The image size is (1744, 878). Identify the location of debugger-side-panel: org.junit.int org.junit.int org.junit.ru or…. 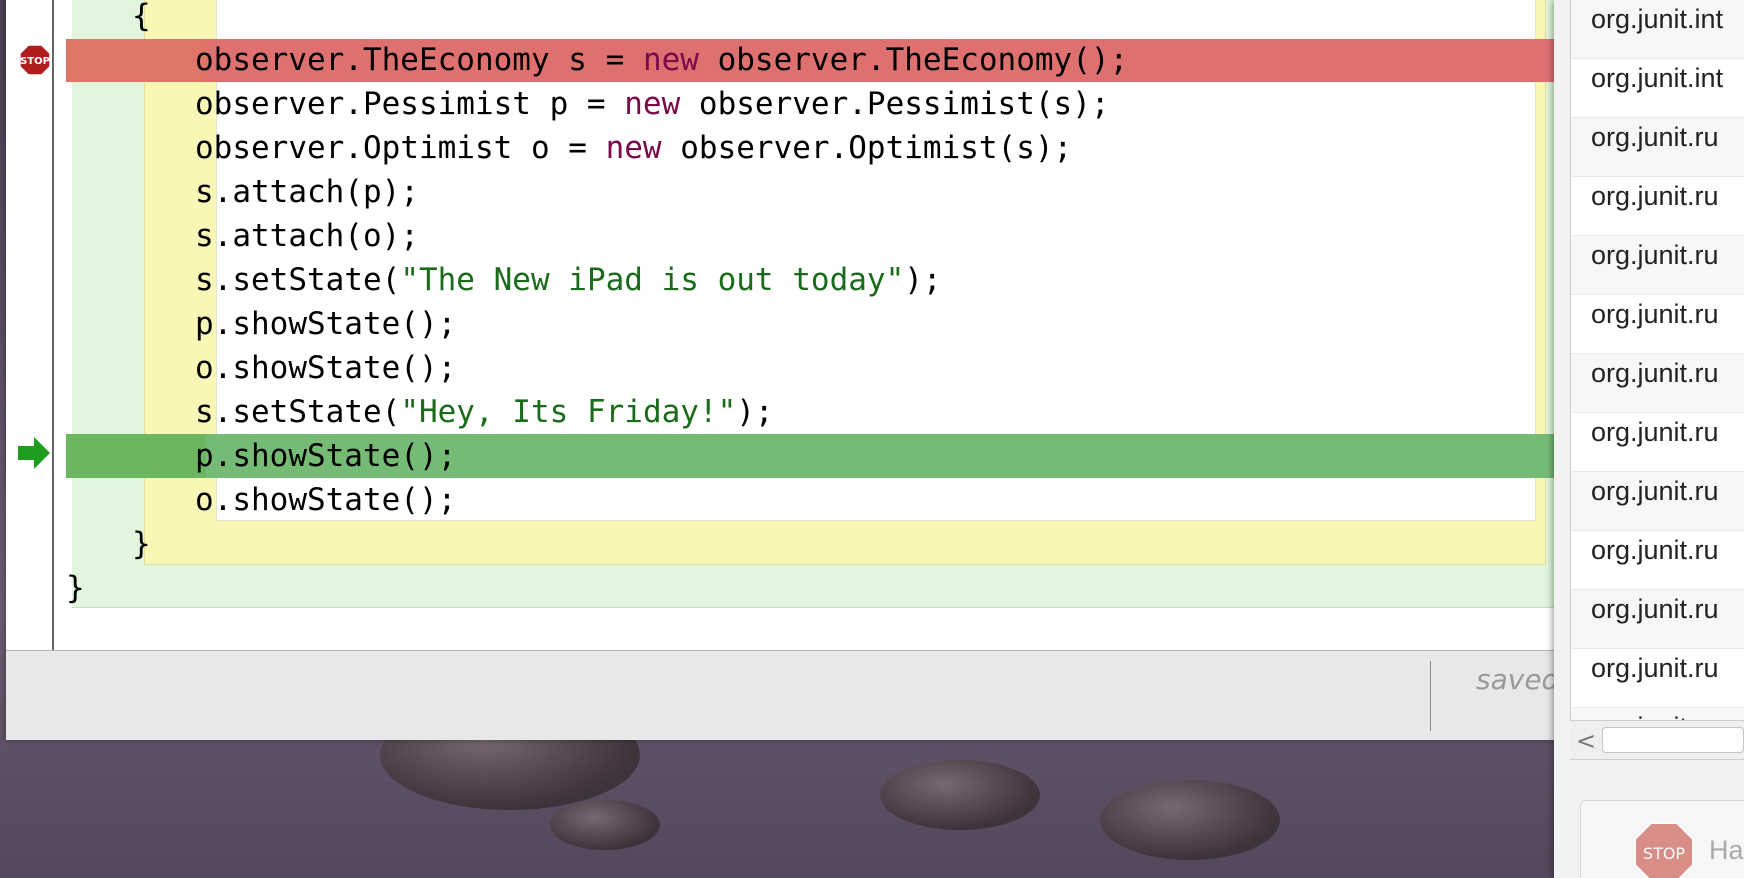
(1649, 439).